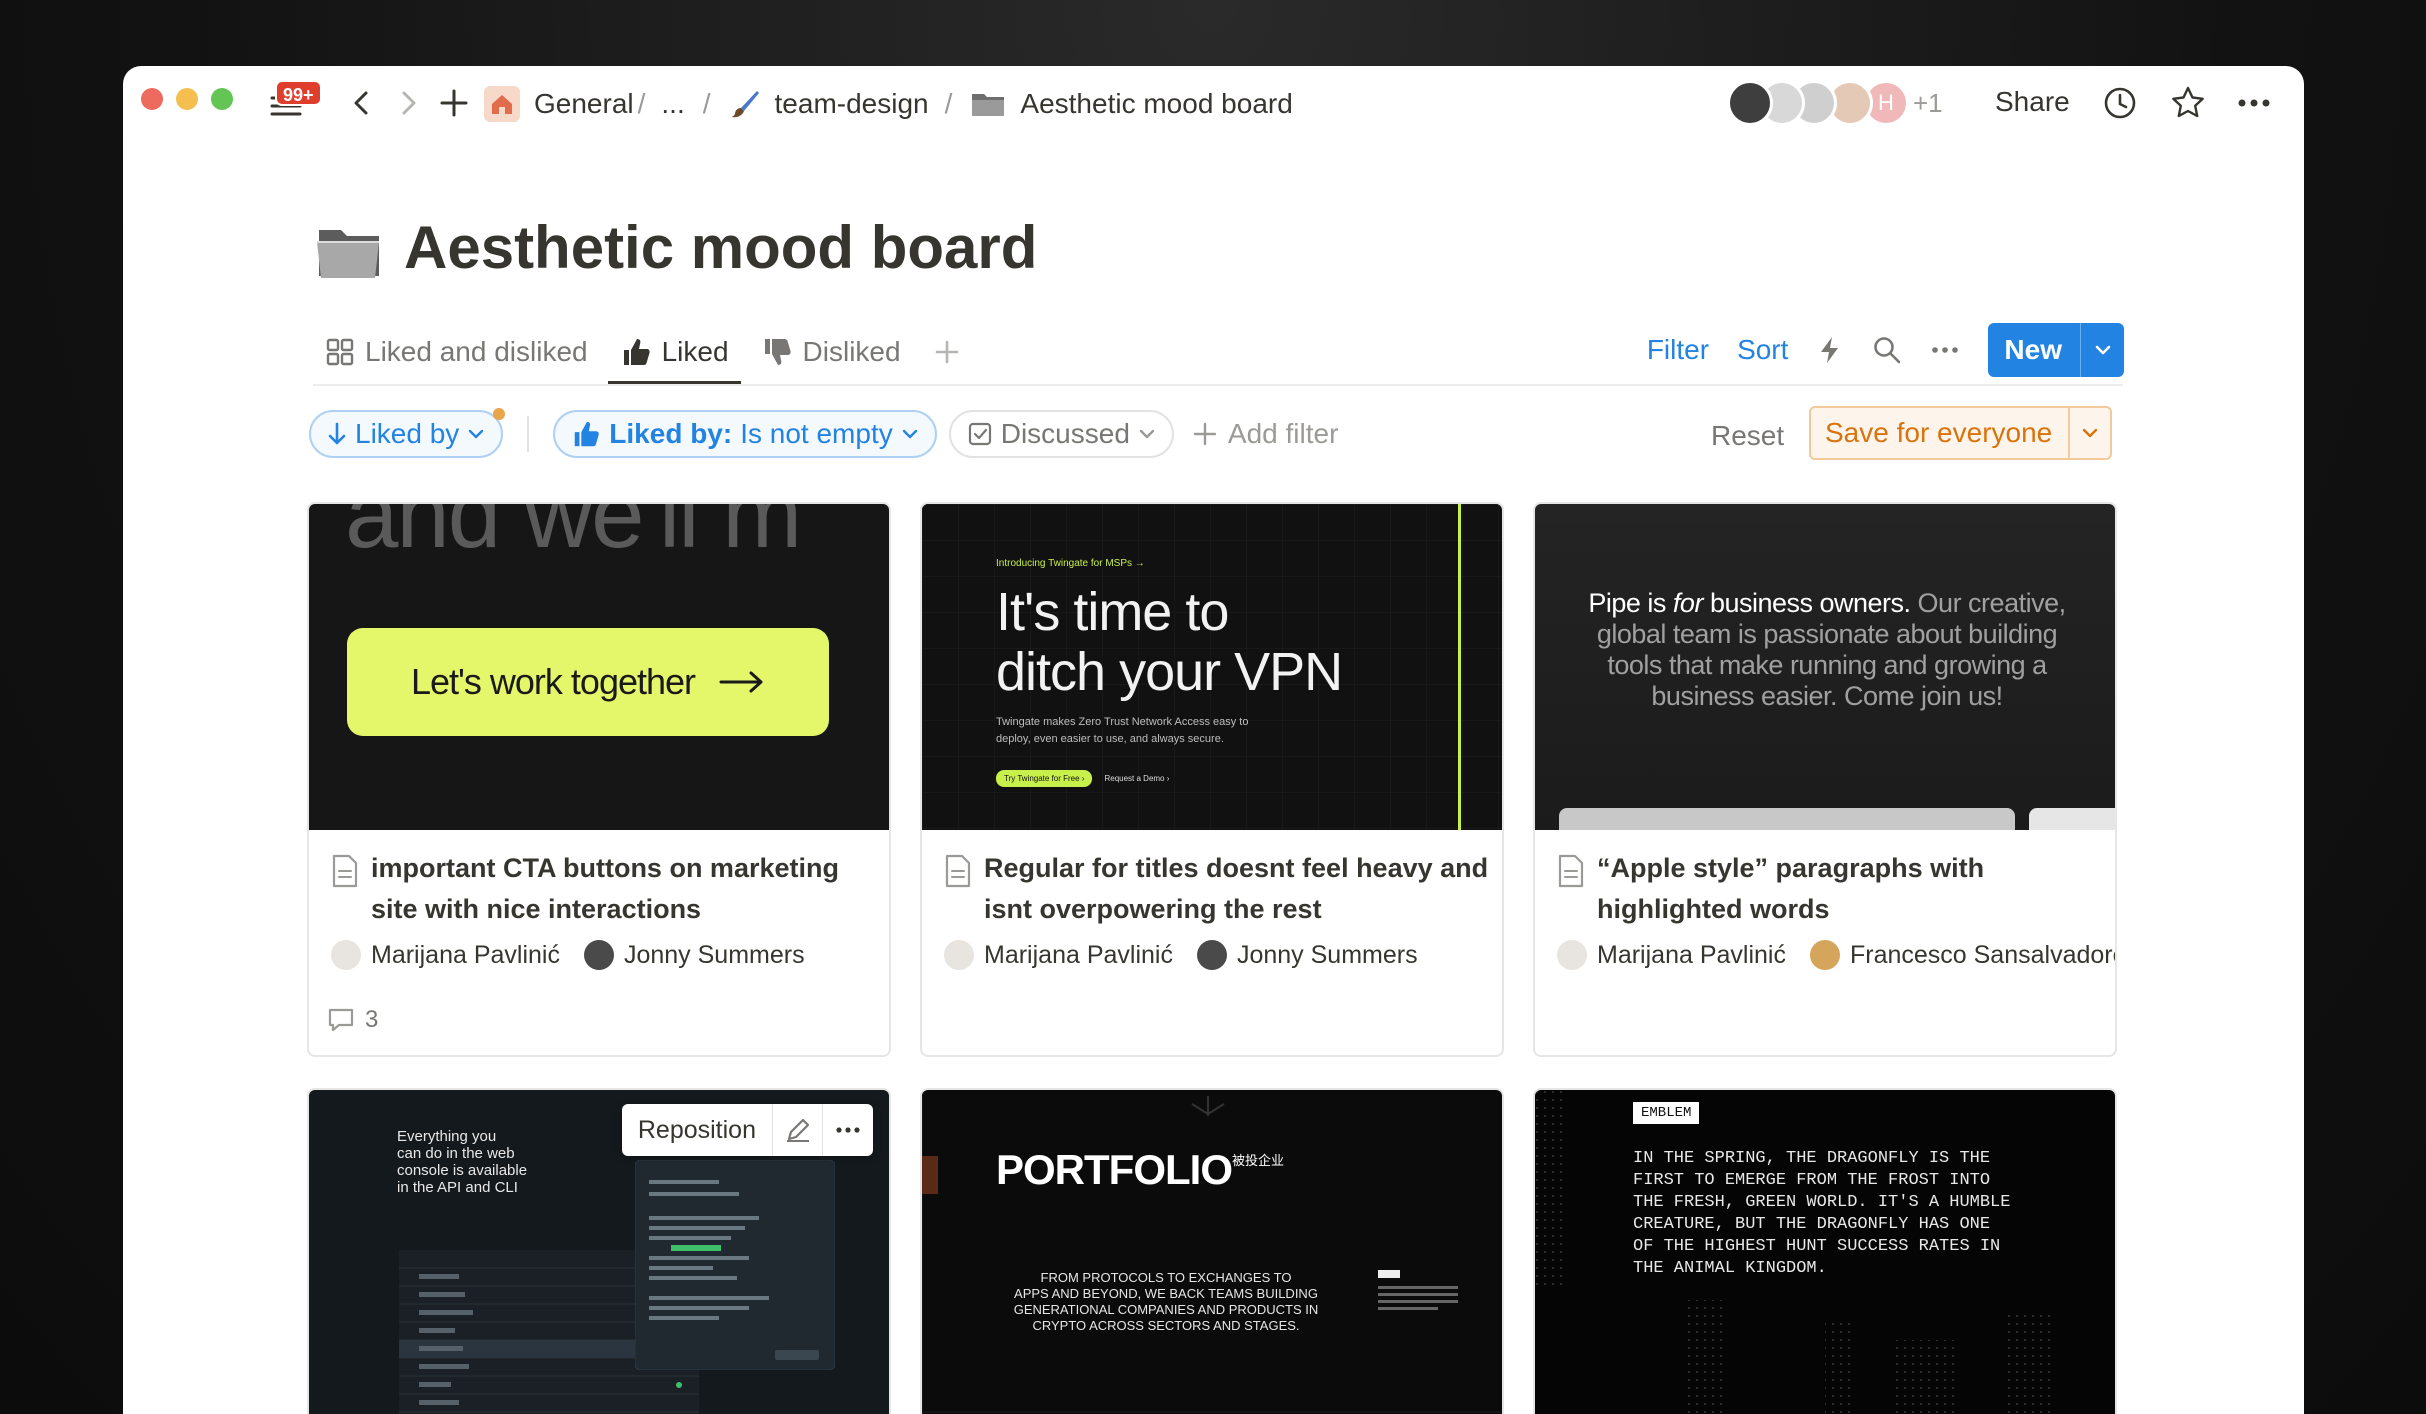 Image resolution: width=2426 pixels, height=1414 pixels. I want to click on page-title: Aesthetic mood board, so click(721, 247).